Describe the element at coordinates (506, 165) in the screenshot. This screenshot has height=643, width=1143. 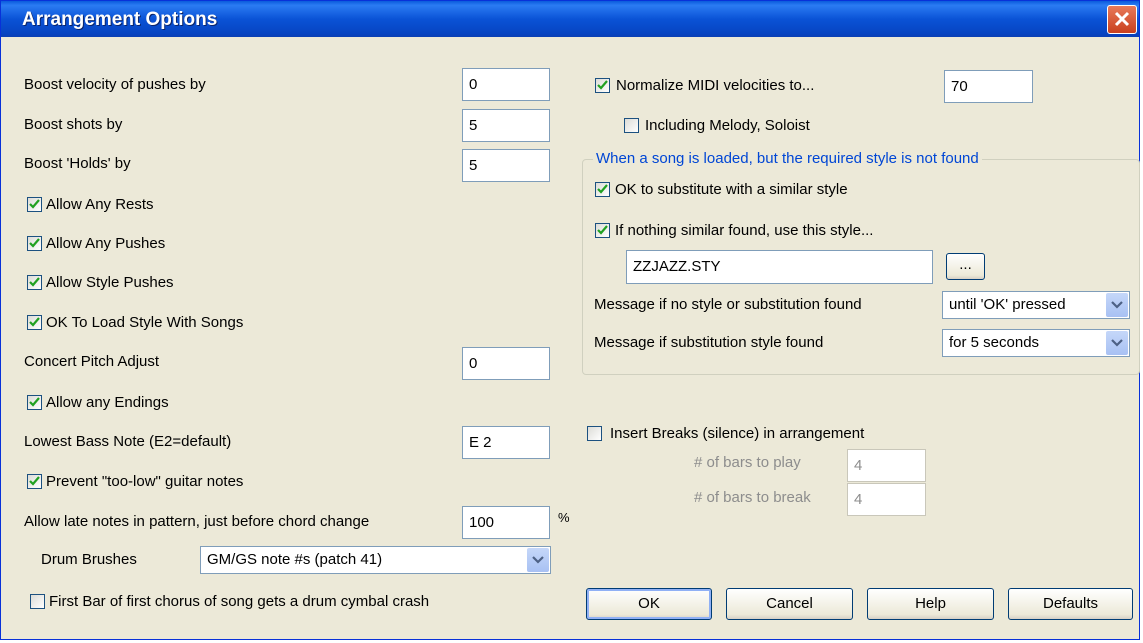
I see `boost-holds-input: 5` at that location.